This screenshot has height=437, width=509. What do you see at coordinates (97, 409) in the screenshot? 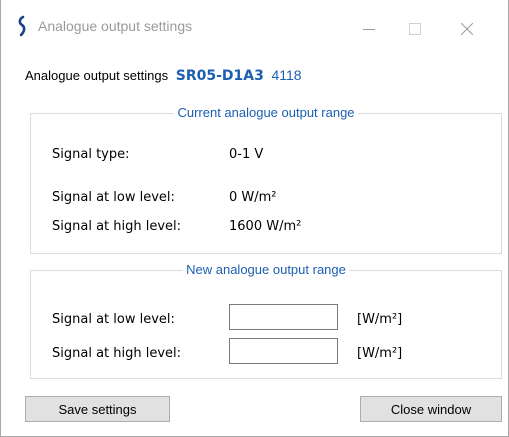
I see `save-settings-button: Save settings` at bounding box center [97, 409].